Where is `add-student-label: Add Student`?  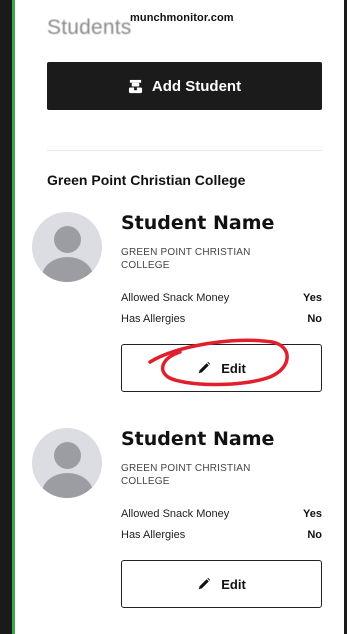 add-student-label: Add Student is located at coordinates (196, 86).